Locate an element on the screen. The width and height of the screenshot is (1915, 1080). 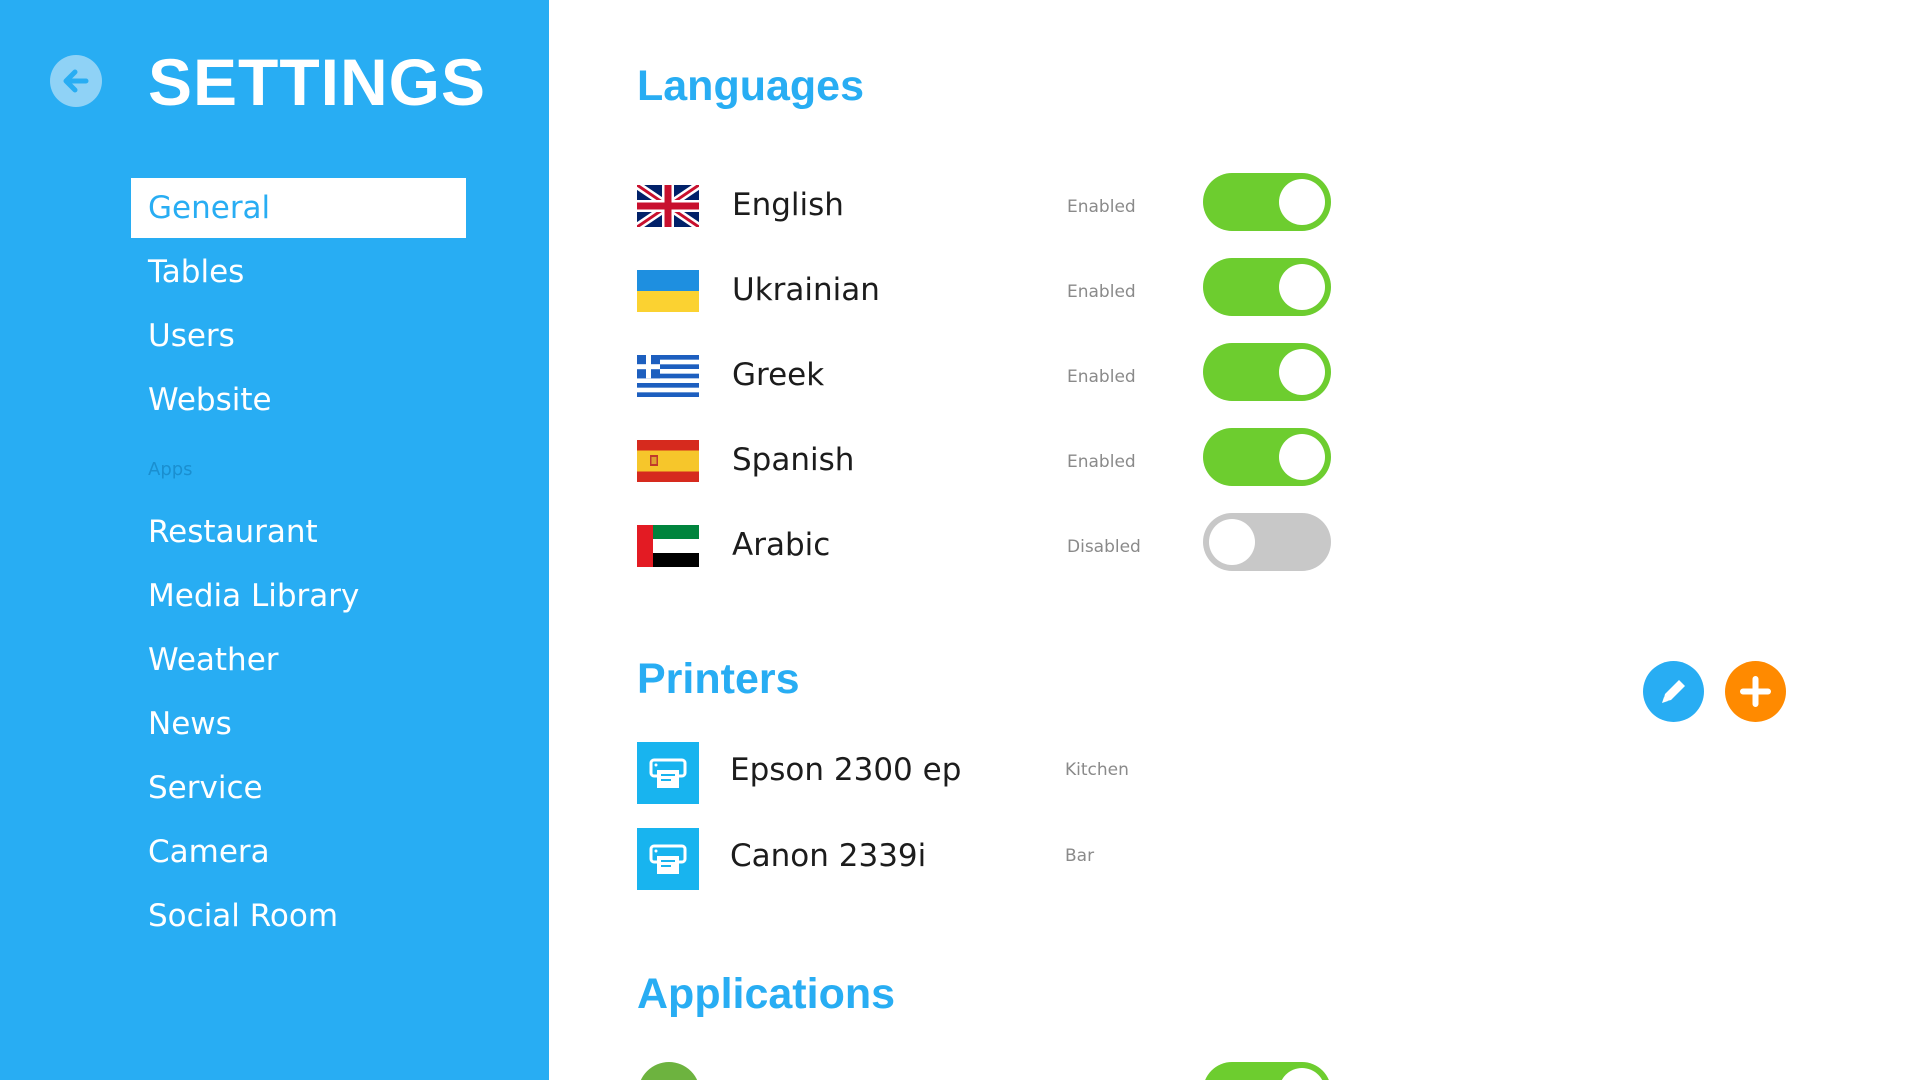
language-name: Greek is located at coordinates (778, 375).